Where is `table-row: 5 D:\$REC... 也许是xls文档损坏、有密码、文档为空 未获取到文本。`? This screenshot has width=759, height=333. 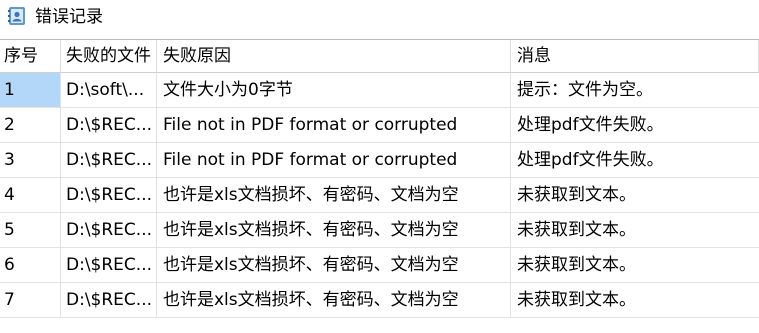
table-row: 5 D:\$REC... 也许是xls文档损坏、有密码、文档为空 未获取到文本。 is located at coordinates (379, 230).